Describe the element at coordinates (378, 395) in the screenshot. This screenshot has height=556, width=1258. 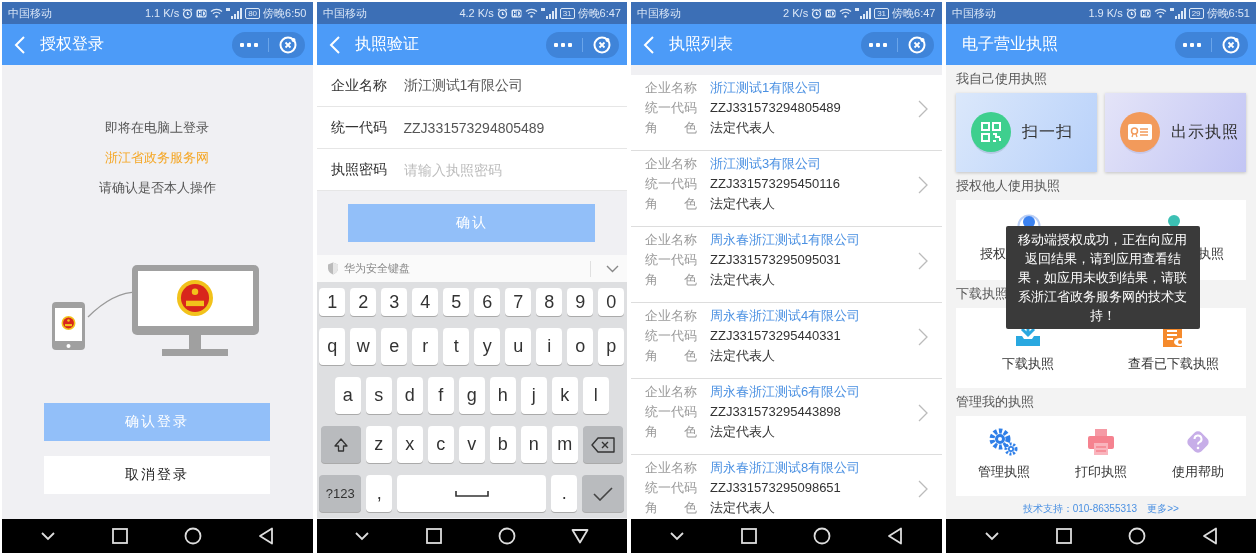
I see `keyboard-key: s` at that location.